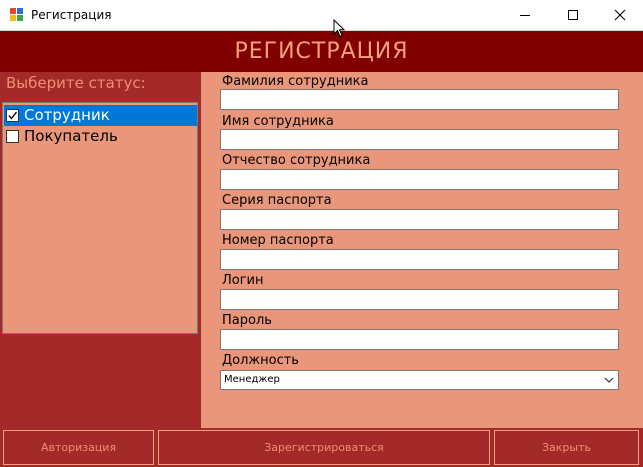  Describe the element at coordinates (12, 136) in the screenshot. I see `checkbox-unchecked` at that location.